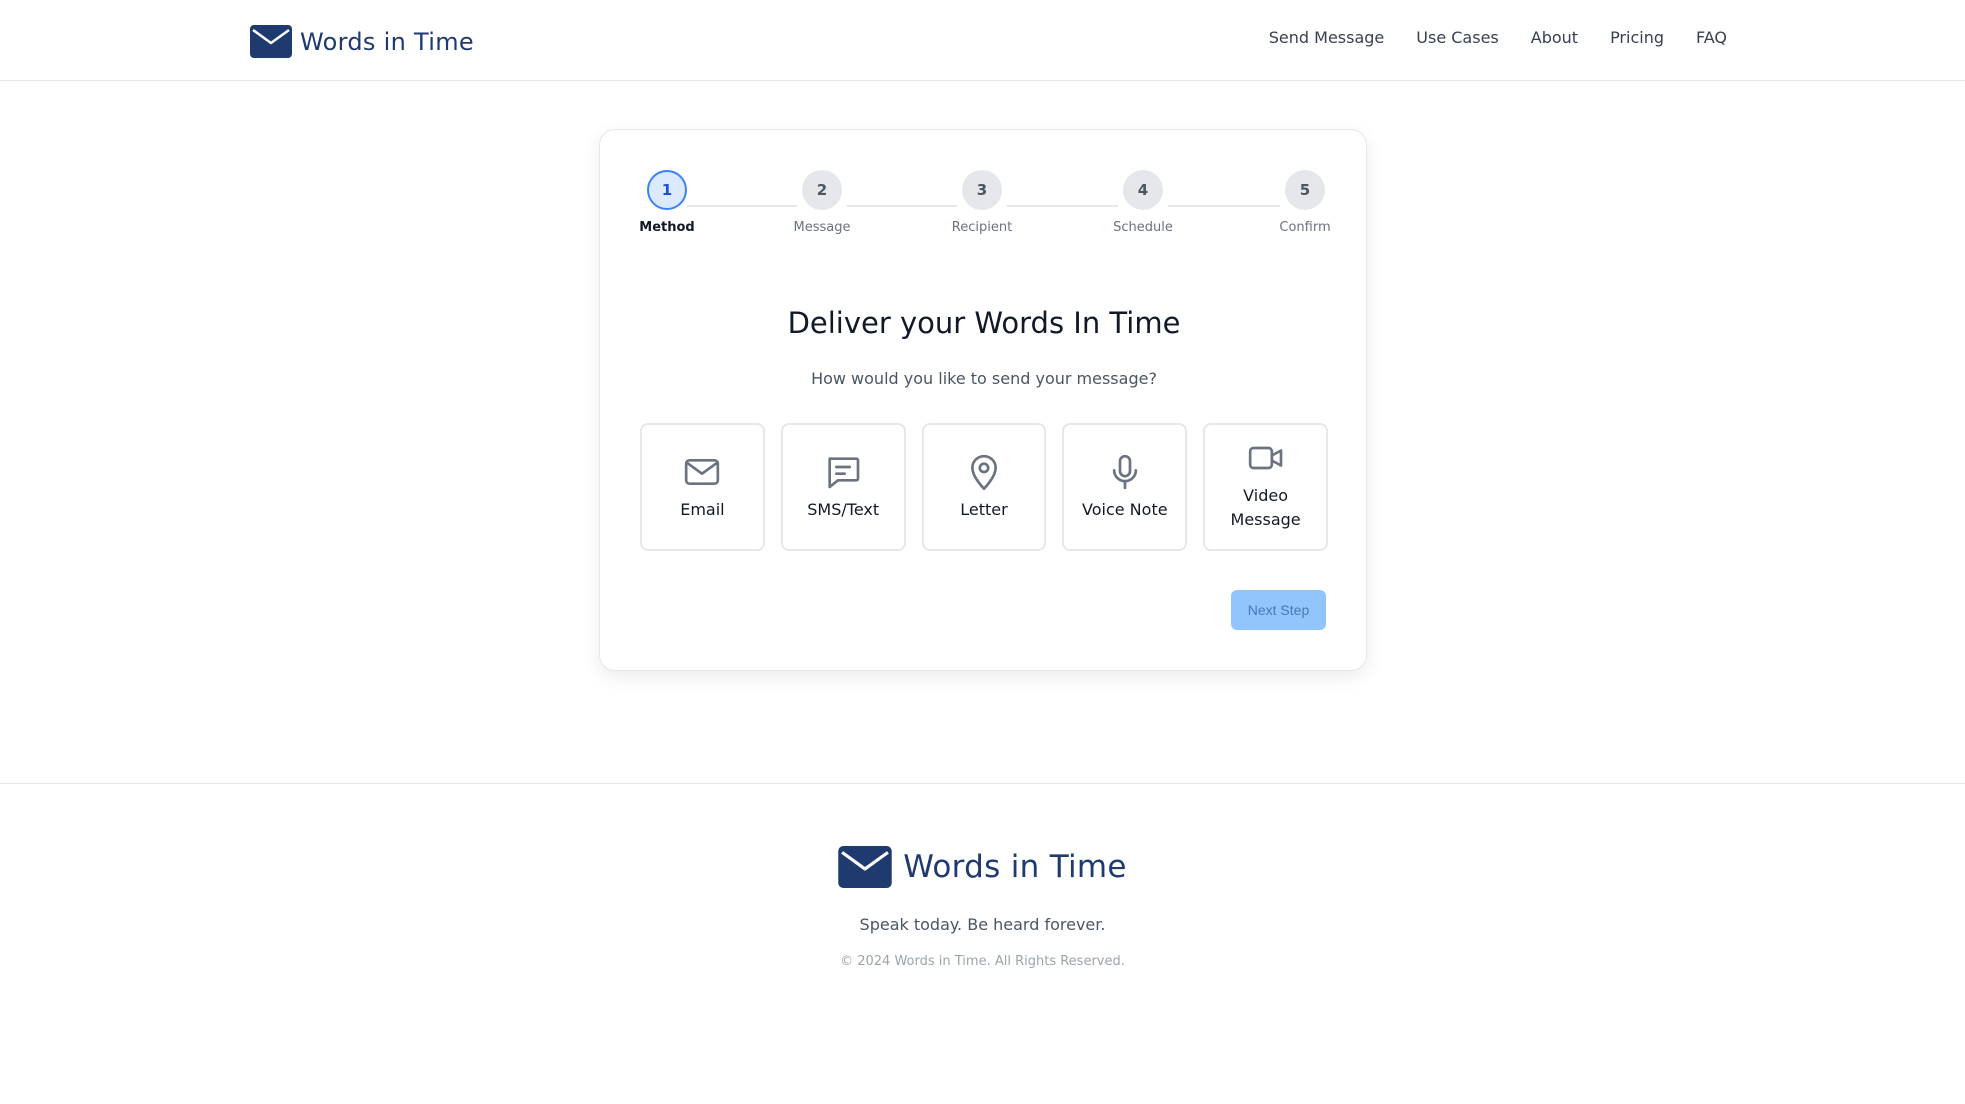  What do you see at coordinates (1327, 37) in the screenshot?
I see `nav-send-message: Send Message` at bounding box center [1327, 37].